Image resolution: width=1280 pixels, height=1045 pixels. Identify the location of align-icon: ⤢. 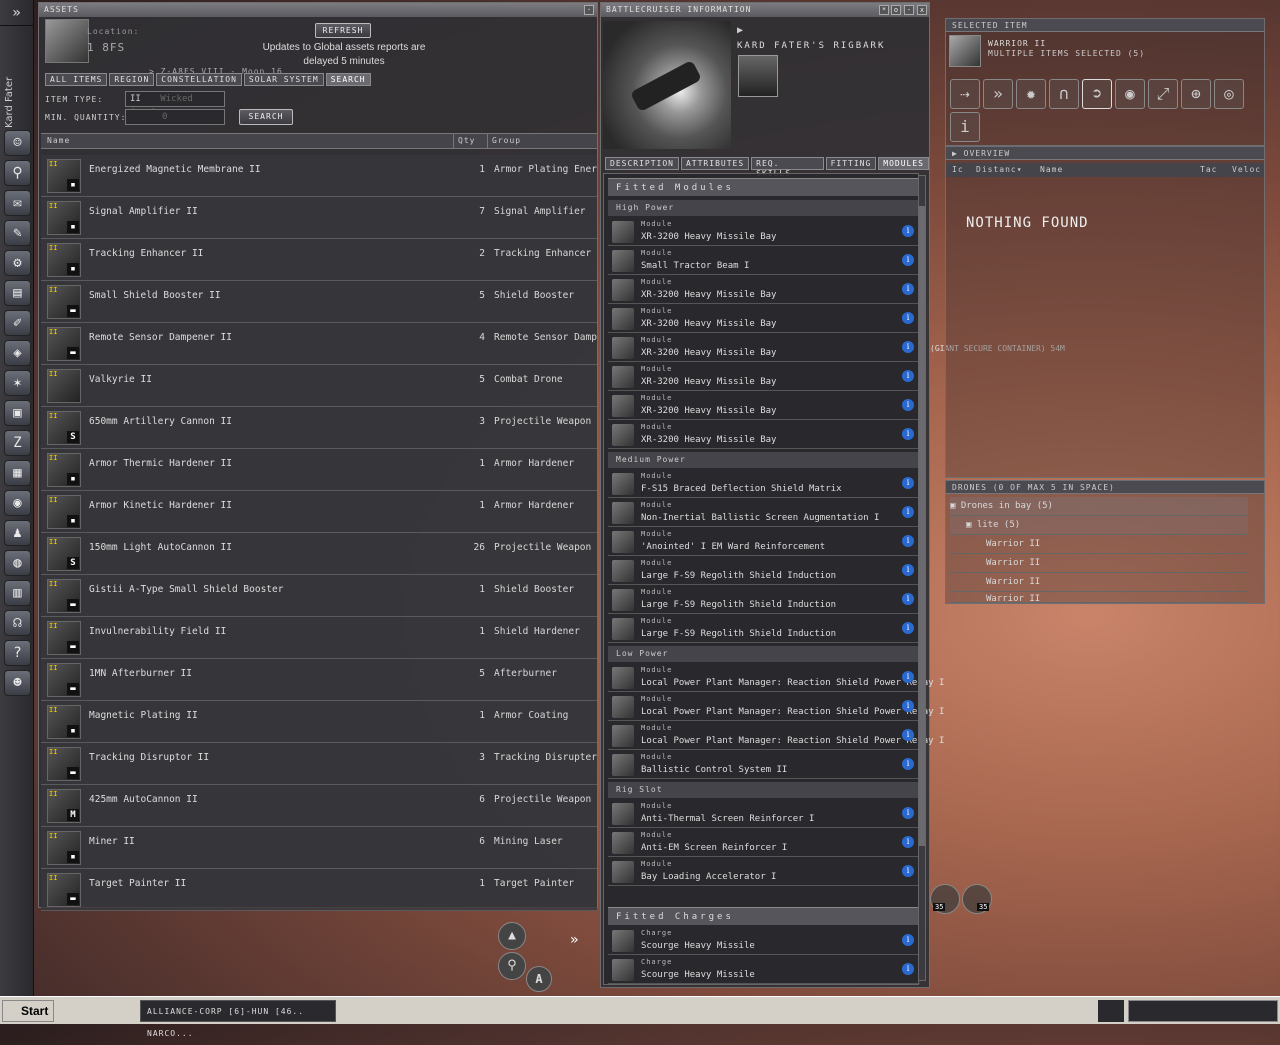
(1163, 94).